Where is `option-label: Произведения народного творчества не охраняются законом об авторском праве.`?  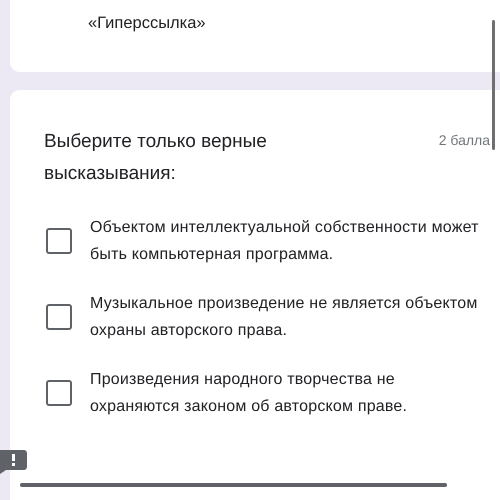
option-label: Произведения народного творчества не охраняются законом об авторском праве. is located at coordinates (249, 393).